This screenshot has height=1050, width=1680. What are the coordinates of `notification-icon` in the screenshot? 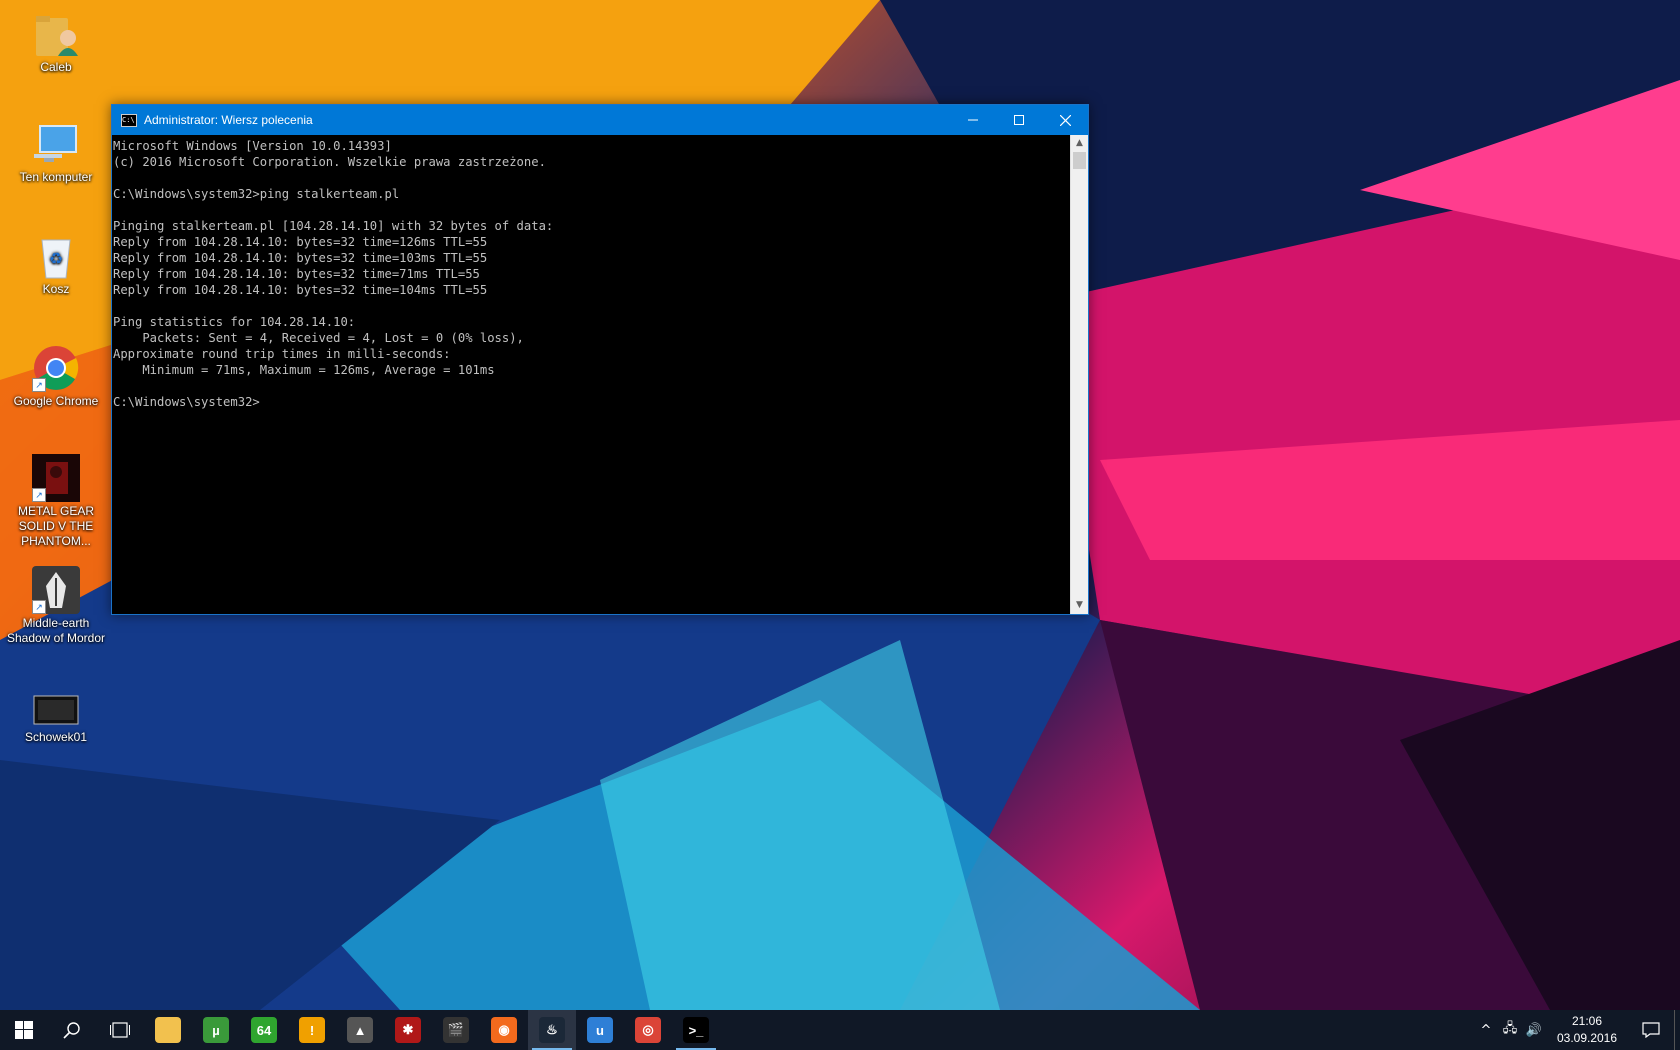 It's located at (1651, 1030).